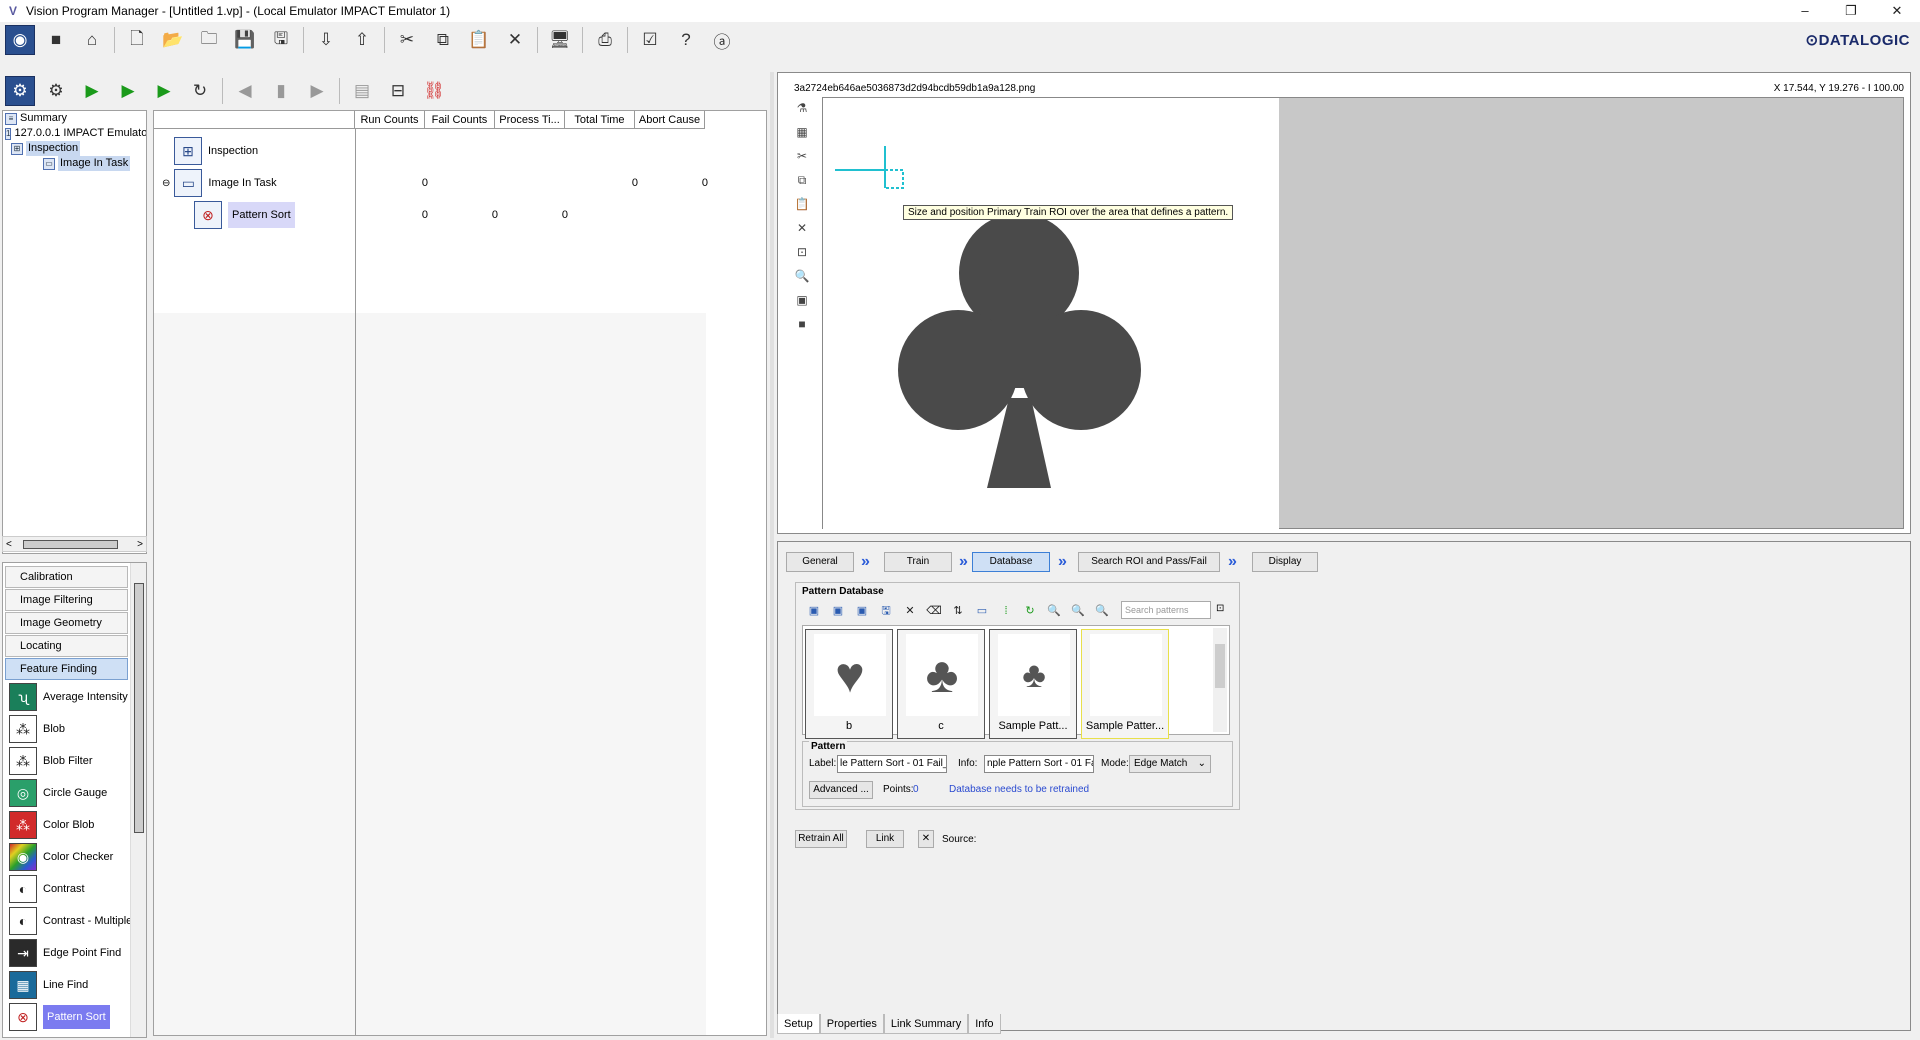 The width and height of the screenshot is (1920, 1040). Describe the element at coordinates (219, 183) in the screenshot. I see `grid-row-image-in-task: ⊖ ▭ Image In Task` at that location.